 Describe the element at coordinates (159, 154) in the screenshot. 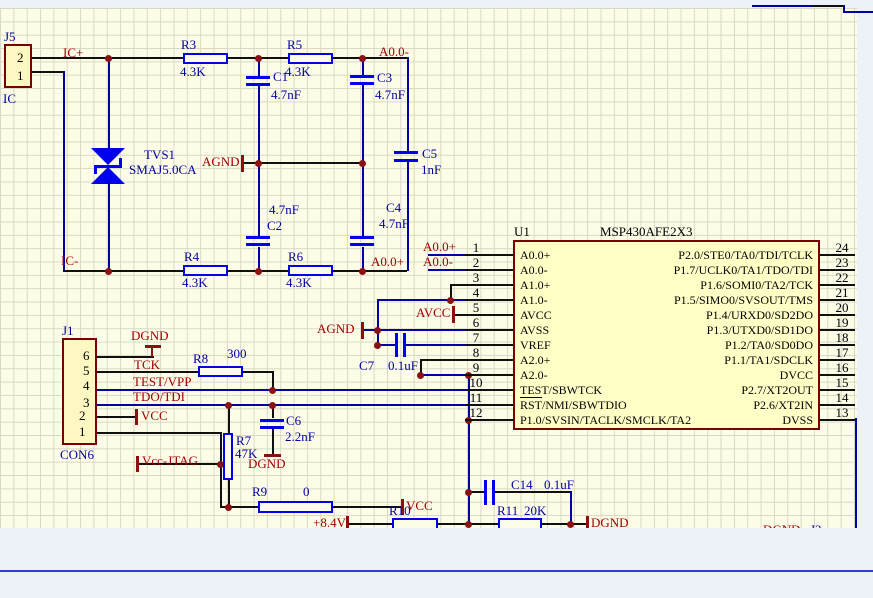

I see `designator-label: TVS1` at that location.